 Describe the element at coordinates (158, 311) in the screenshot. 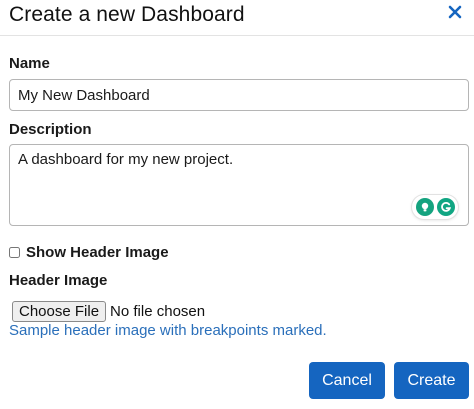

I see `file-status: No file chosen` at that location.